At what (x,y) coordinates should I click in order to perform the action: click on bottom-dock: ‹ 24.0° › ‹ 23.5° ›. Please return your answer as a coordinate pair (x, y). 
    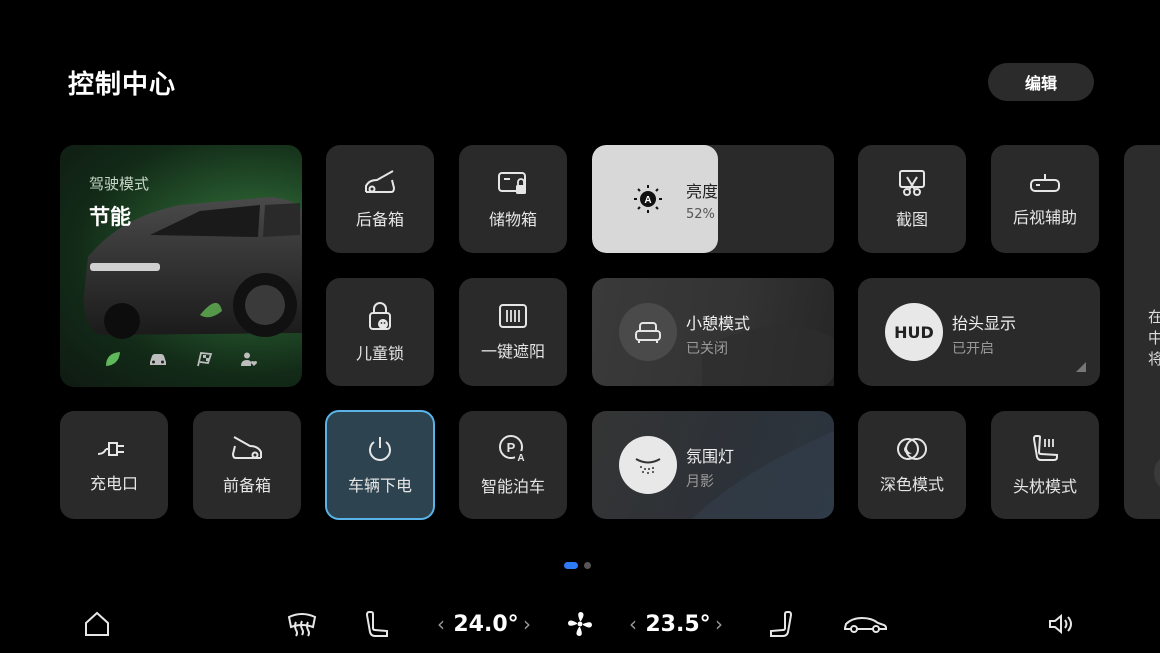
    Looking at the image, I should click on (580, 624).